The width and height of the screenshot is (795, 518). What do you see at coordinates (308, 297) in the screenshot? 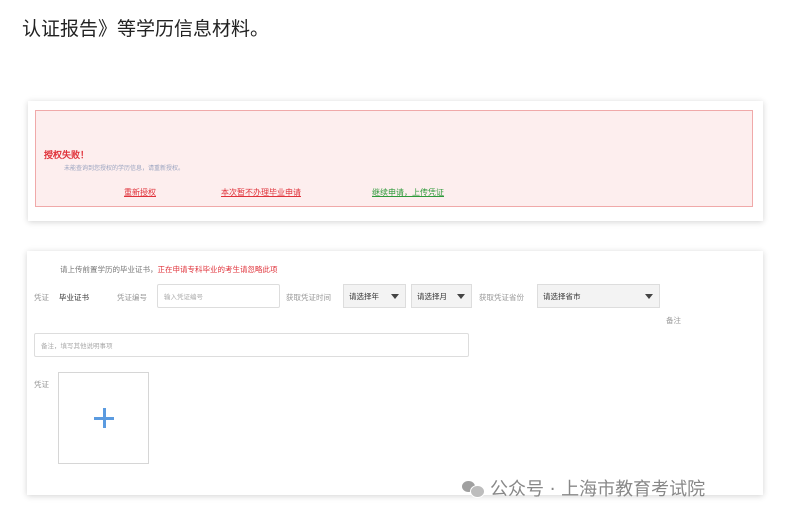
I see `cert-time-label: 获取凭证时间` at bounding box center [308, 297].